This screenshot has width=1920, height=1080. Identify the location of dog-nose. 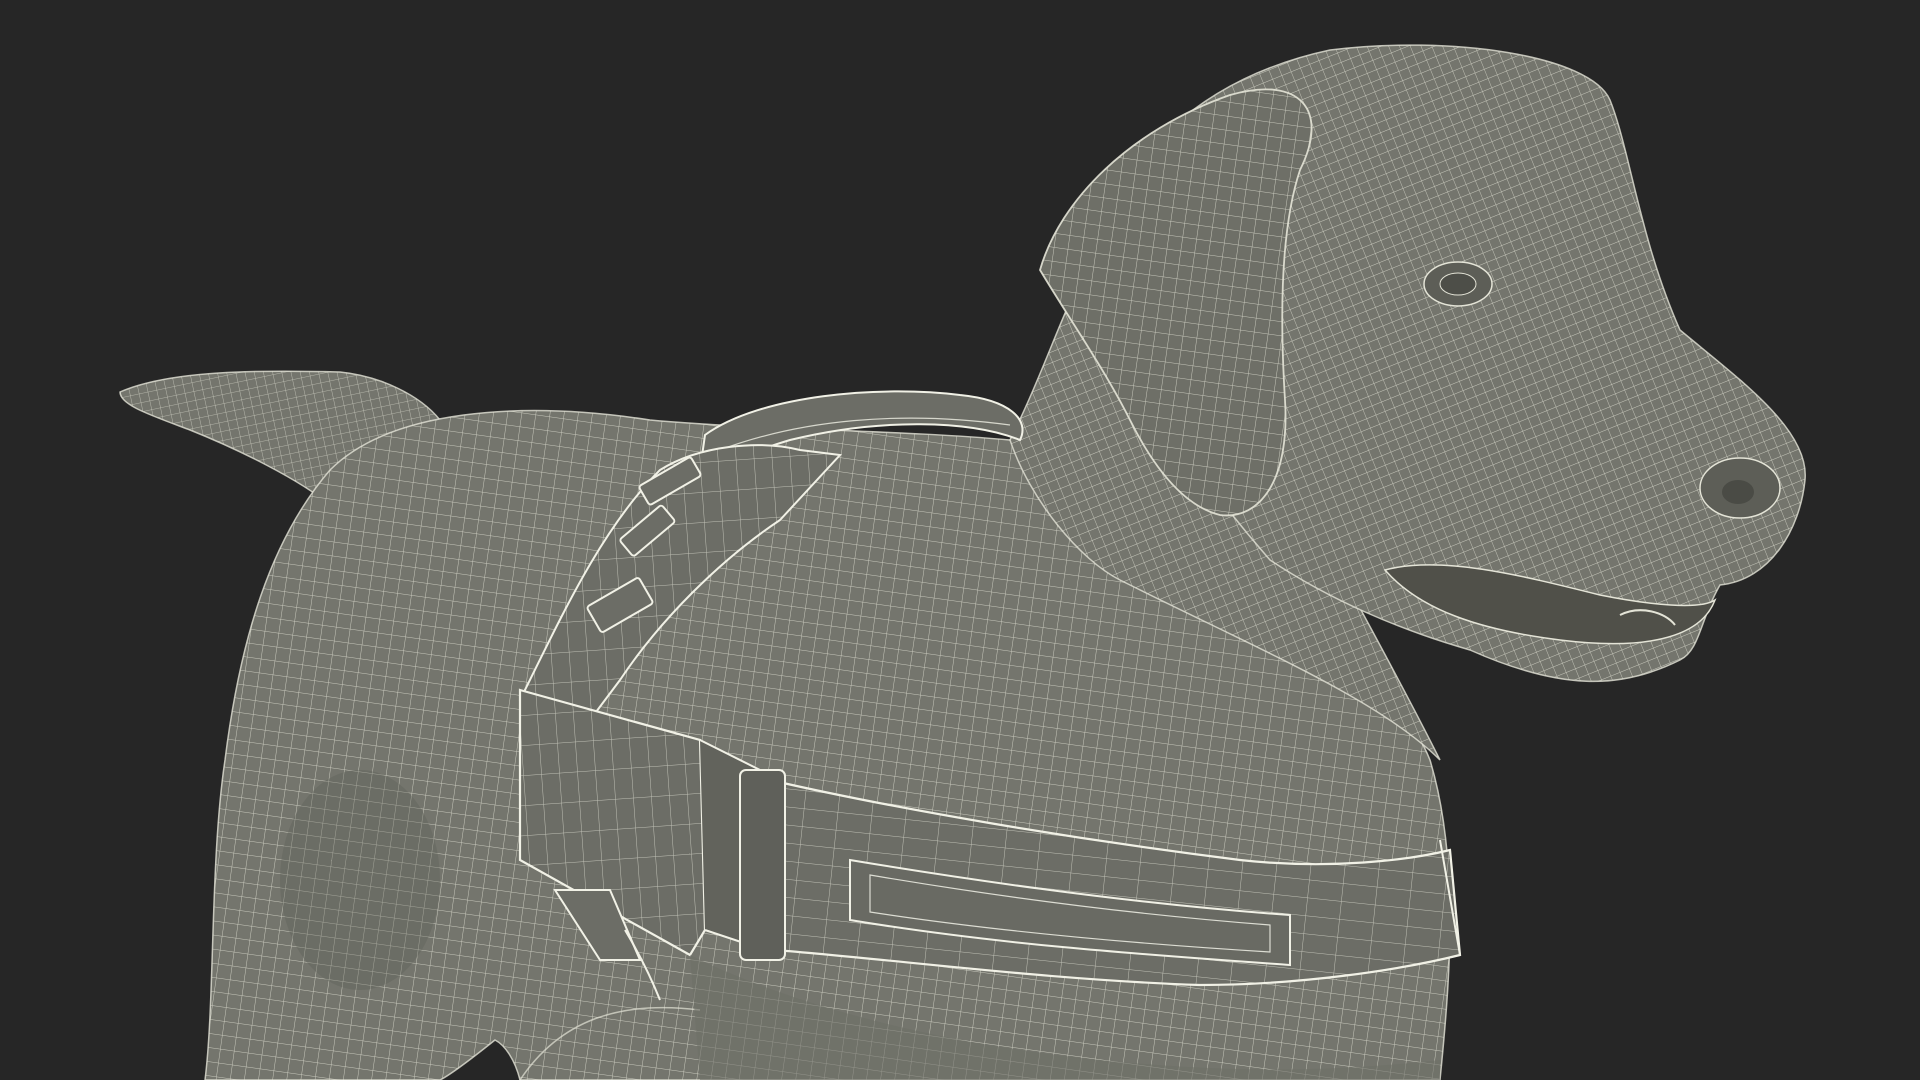
(1740, 488).